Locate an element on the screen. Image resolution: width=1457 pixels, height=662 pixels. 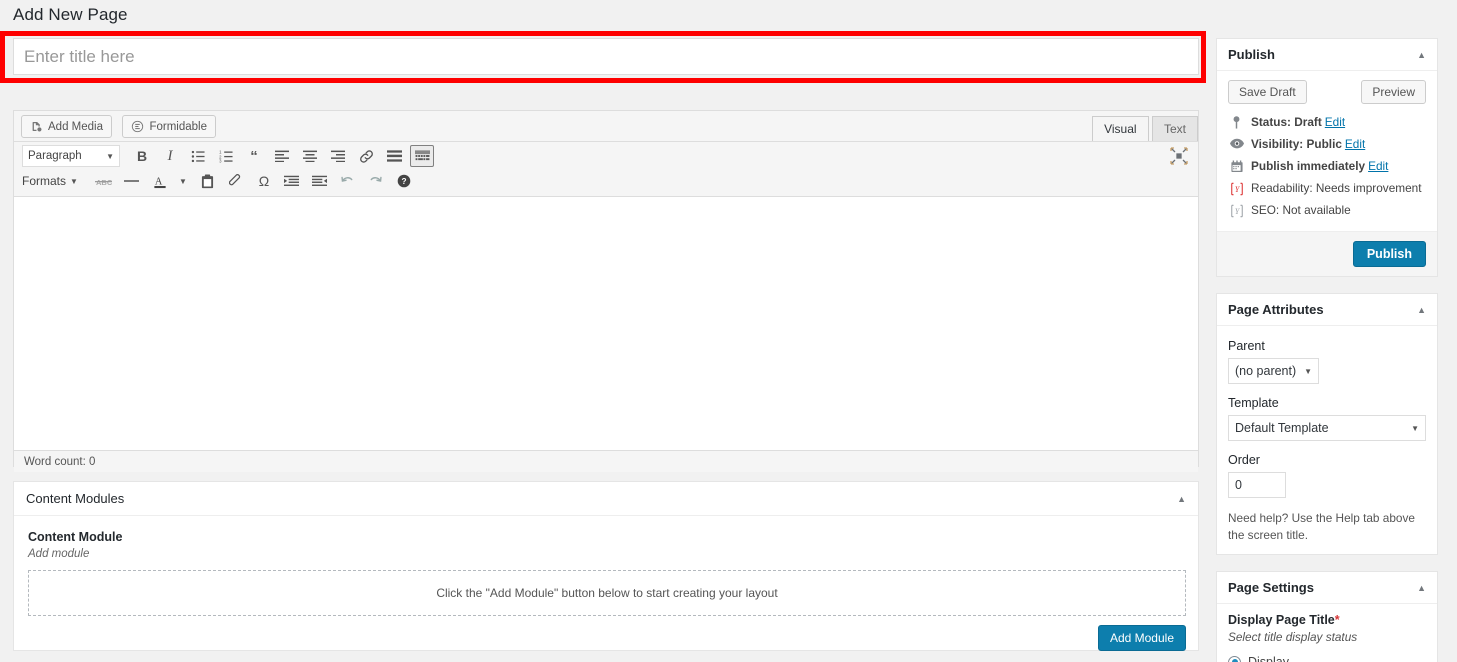
italic-icon: I is located at coordinates (170, 156).